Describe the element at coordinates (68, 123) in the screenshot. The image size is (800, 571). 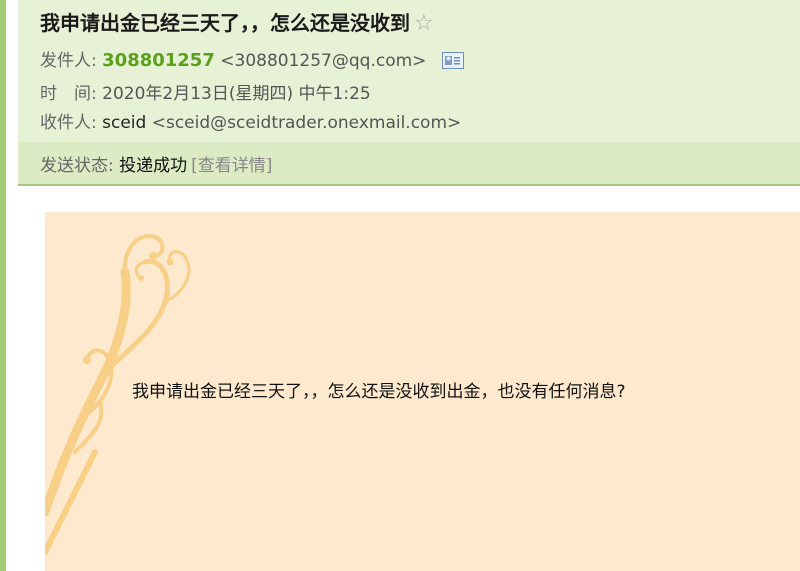
I see `recipient-label: 收件人:` at that location.